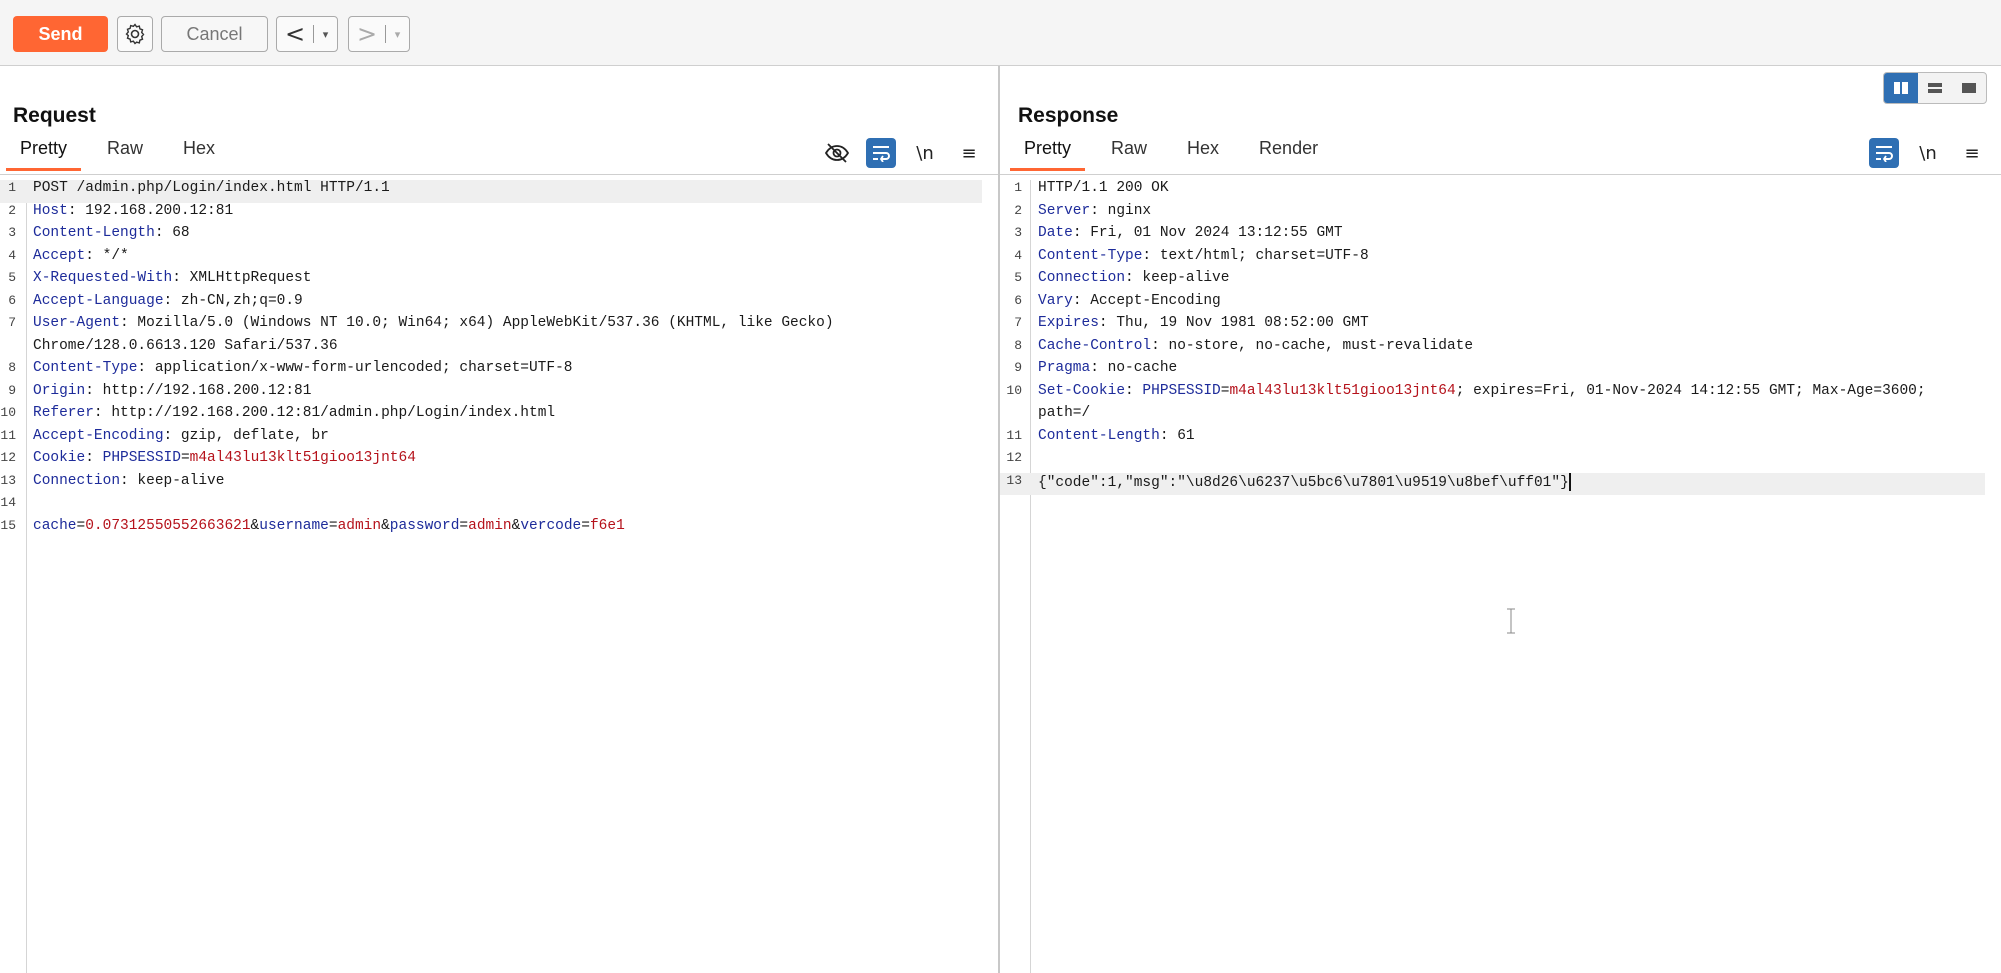 Image resolution: width=2001 pixels, height=973 pixels. Describe the element at coordinates (1064, 413) in the screenshot. I see `text-segment: path=/` at that location.